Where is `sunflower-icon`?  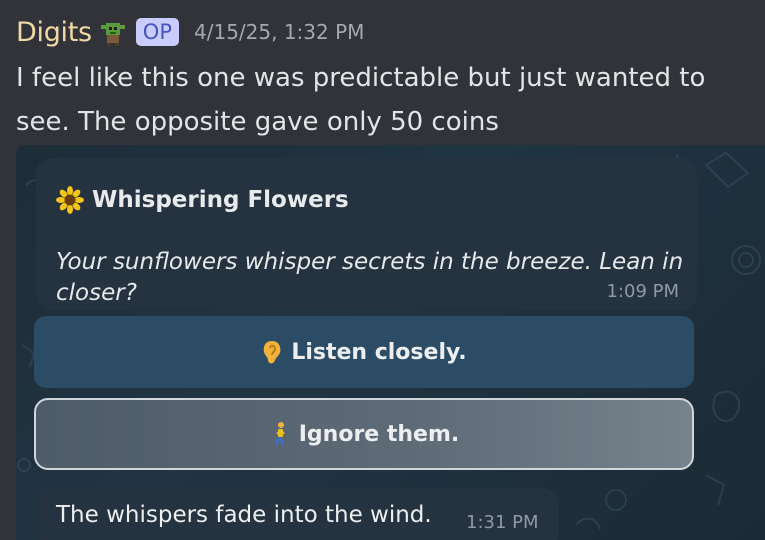
sunflower-icon is located at coordinates (70, 200).